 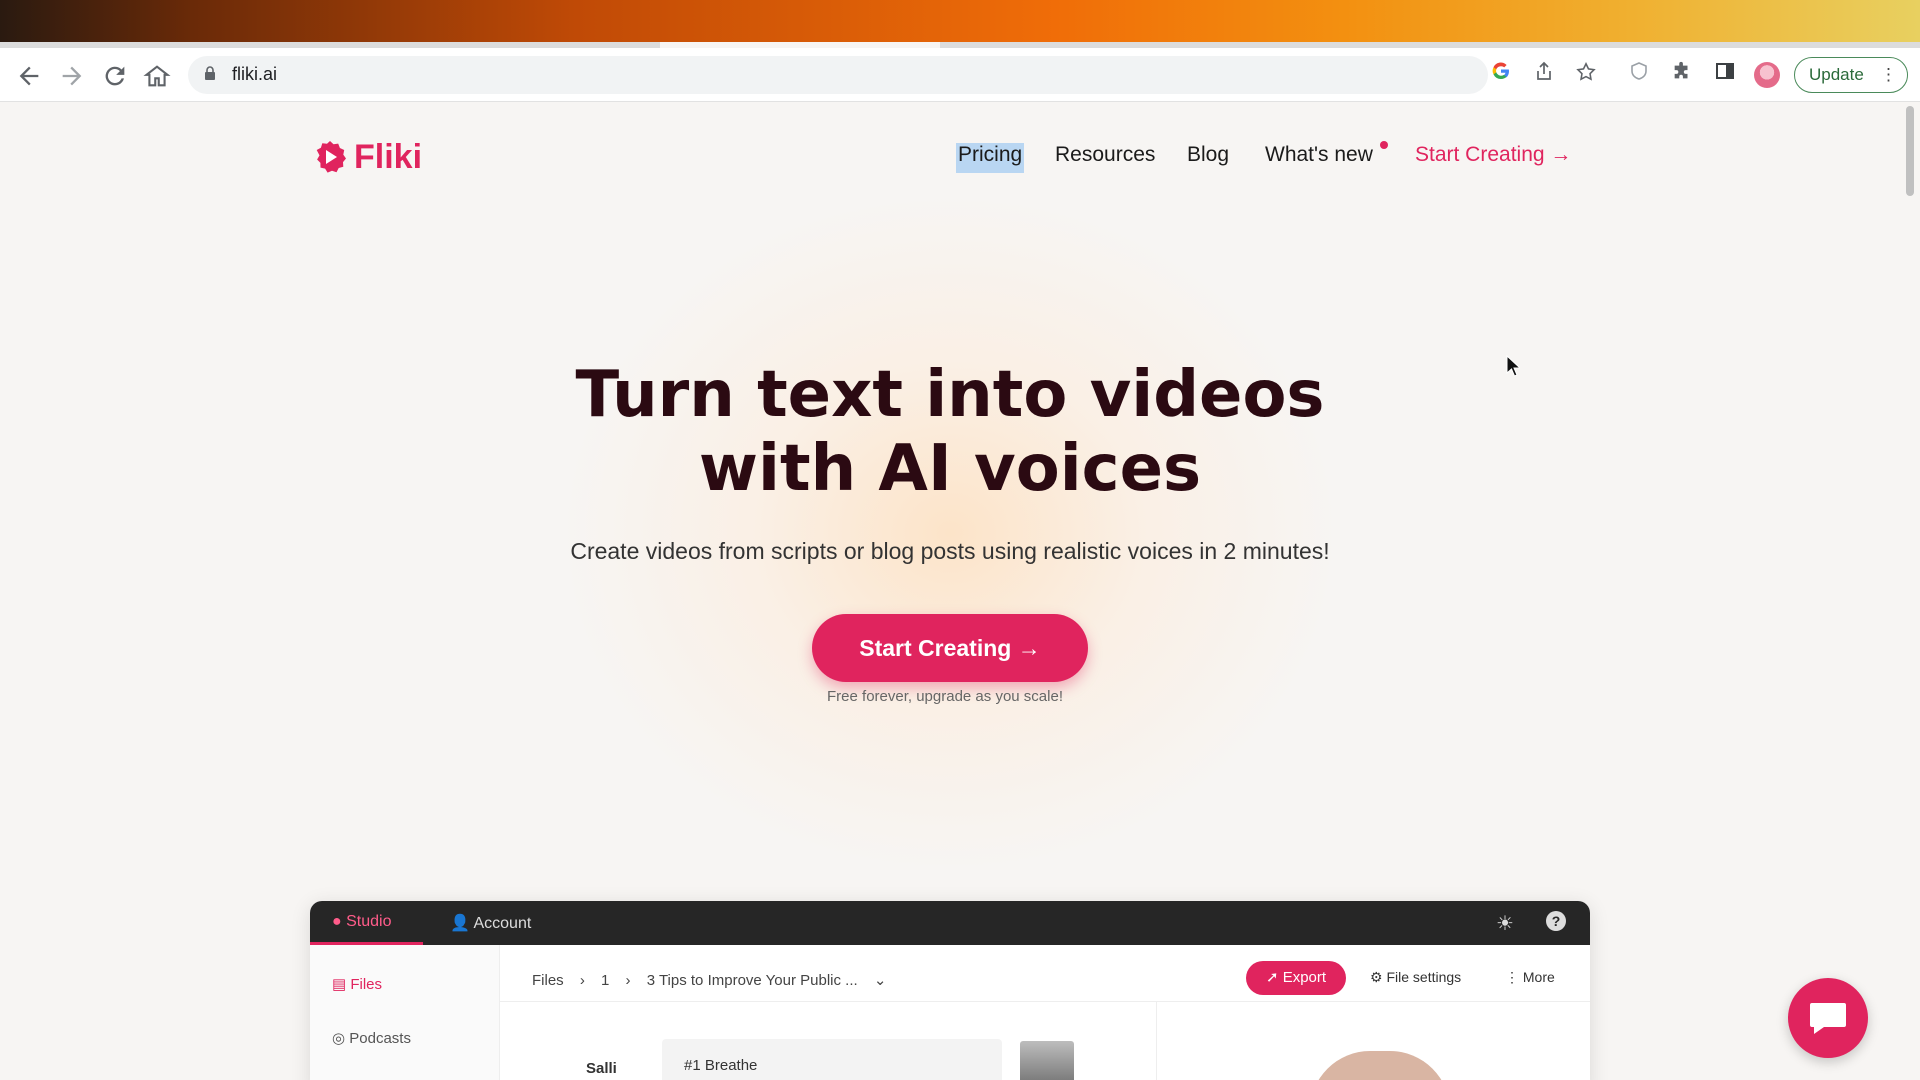 I want to click on theme-toggle-icon: ☀, so click(x=1505, y=923).